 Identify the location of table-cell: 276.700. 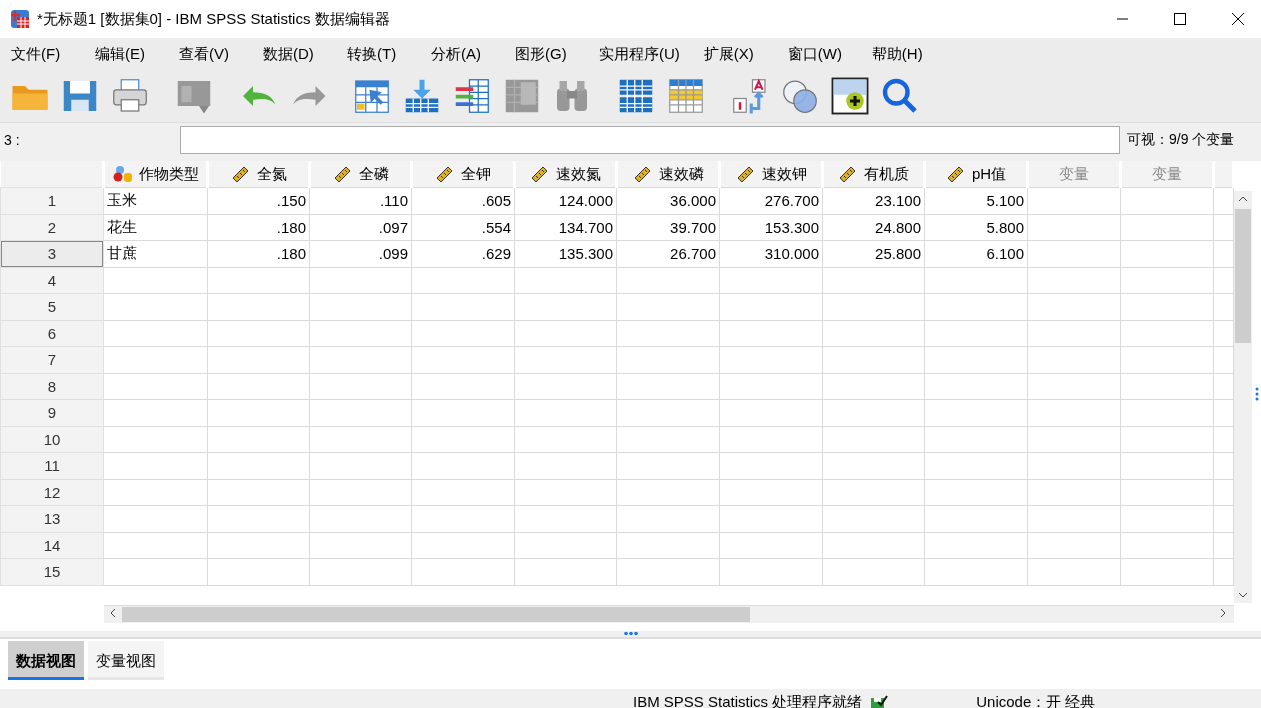
(771, 200).